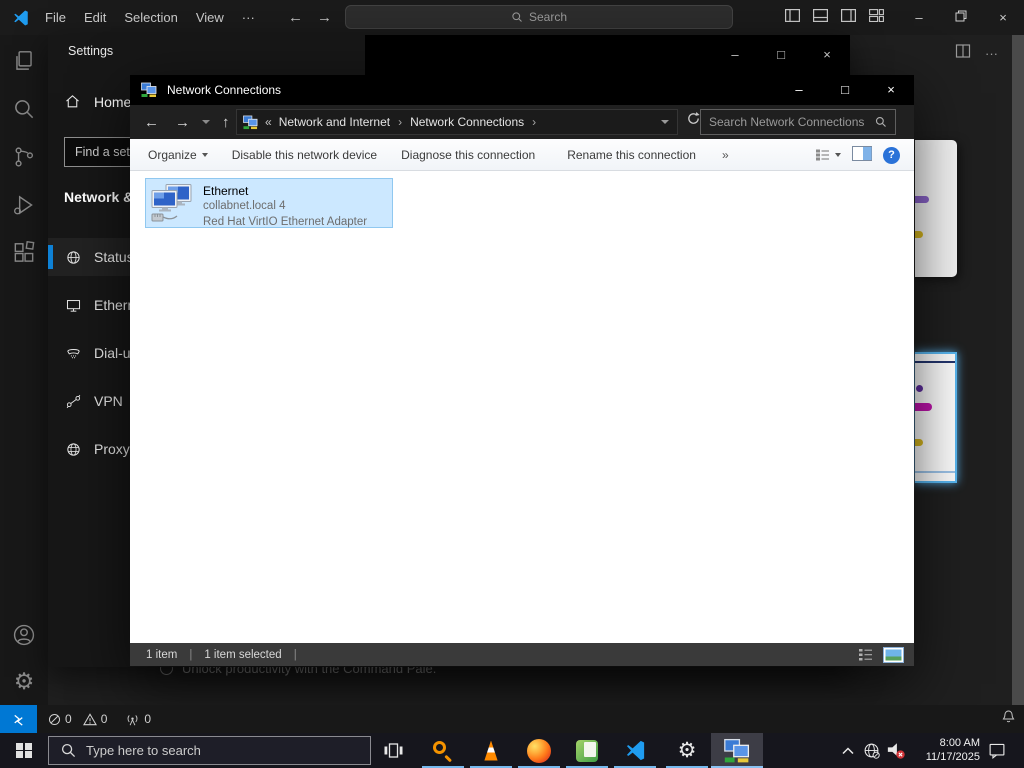 The width and height of the screenshot is (1024, 768). I want to click on tray-clock: 8:00 AM 11/17/2025, so click(943, 750).